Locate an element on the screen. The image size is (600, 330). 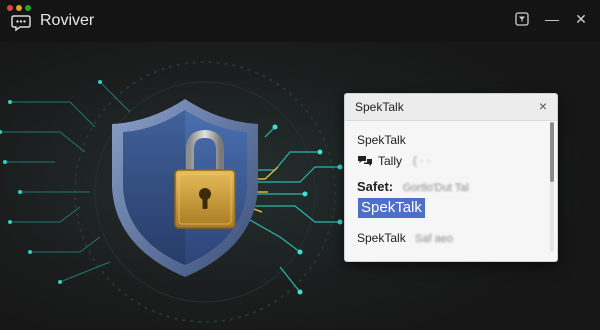
window-traffic-lights is located at coordinates (19, 8).